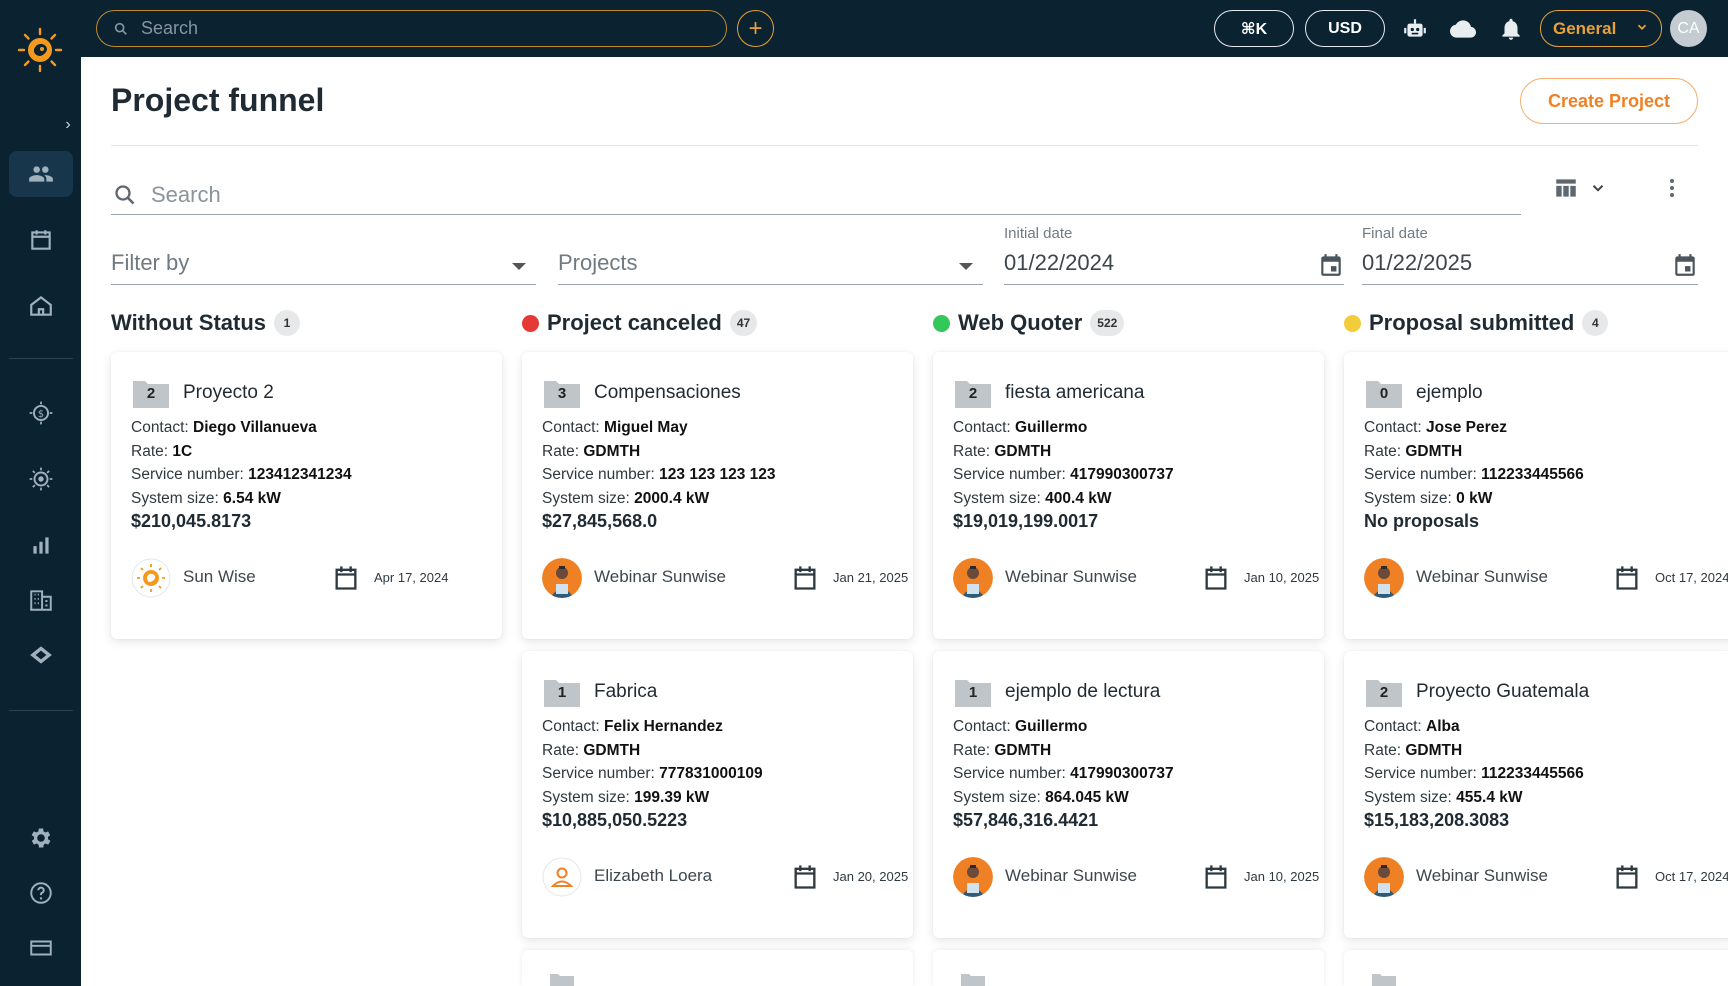  I want to click on sidebar-item-solar, so click(41, 479).